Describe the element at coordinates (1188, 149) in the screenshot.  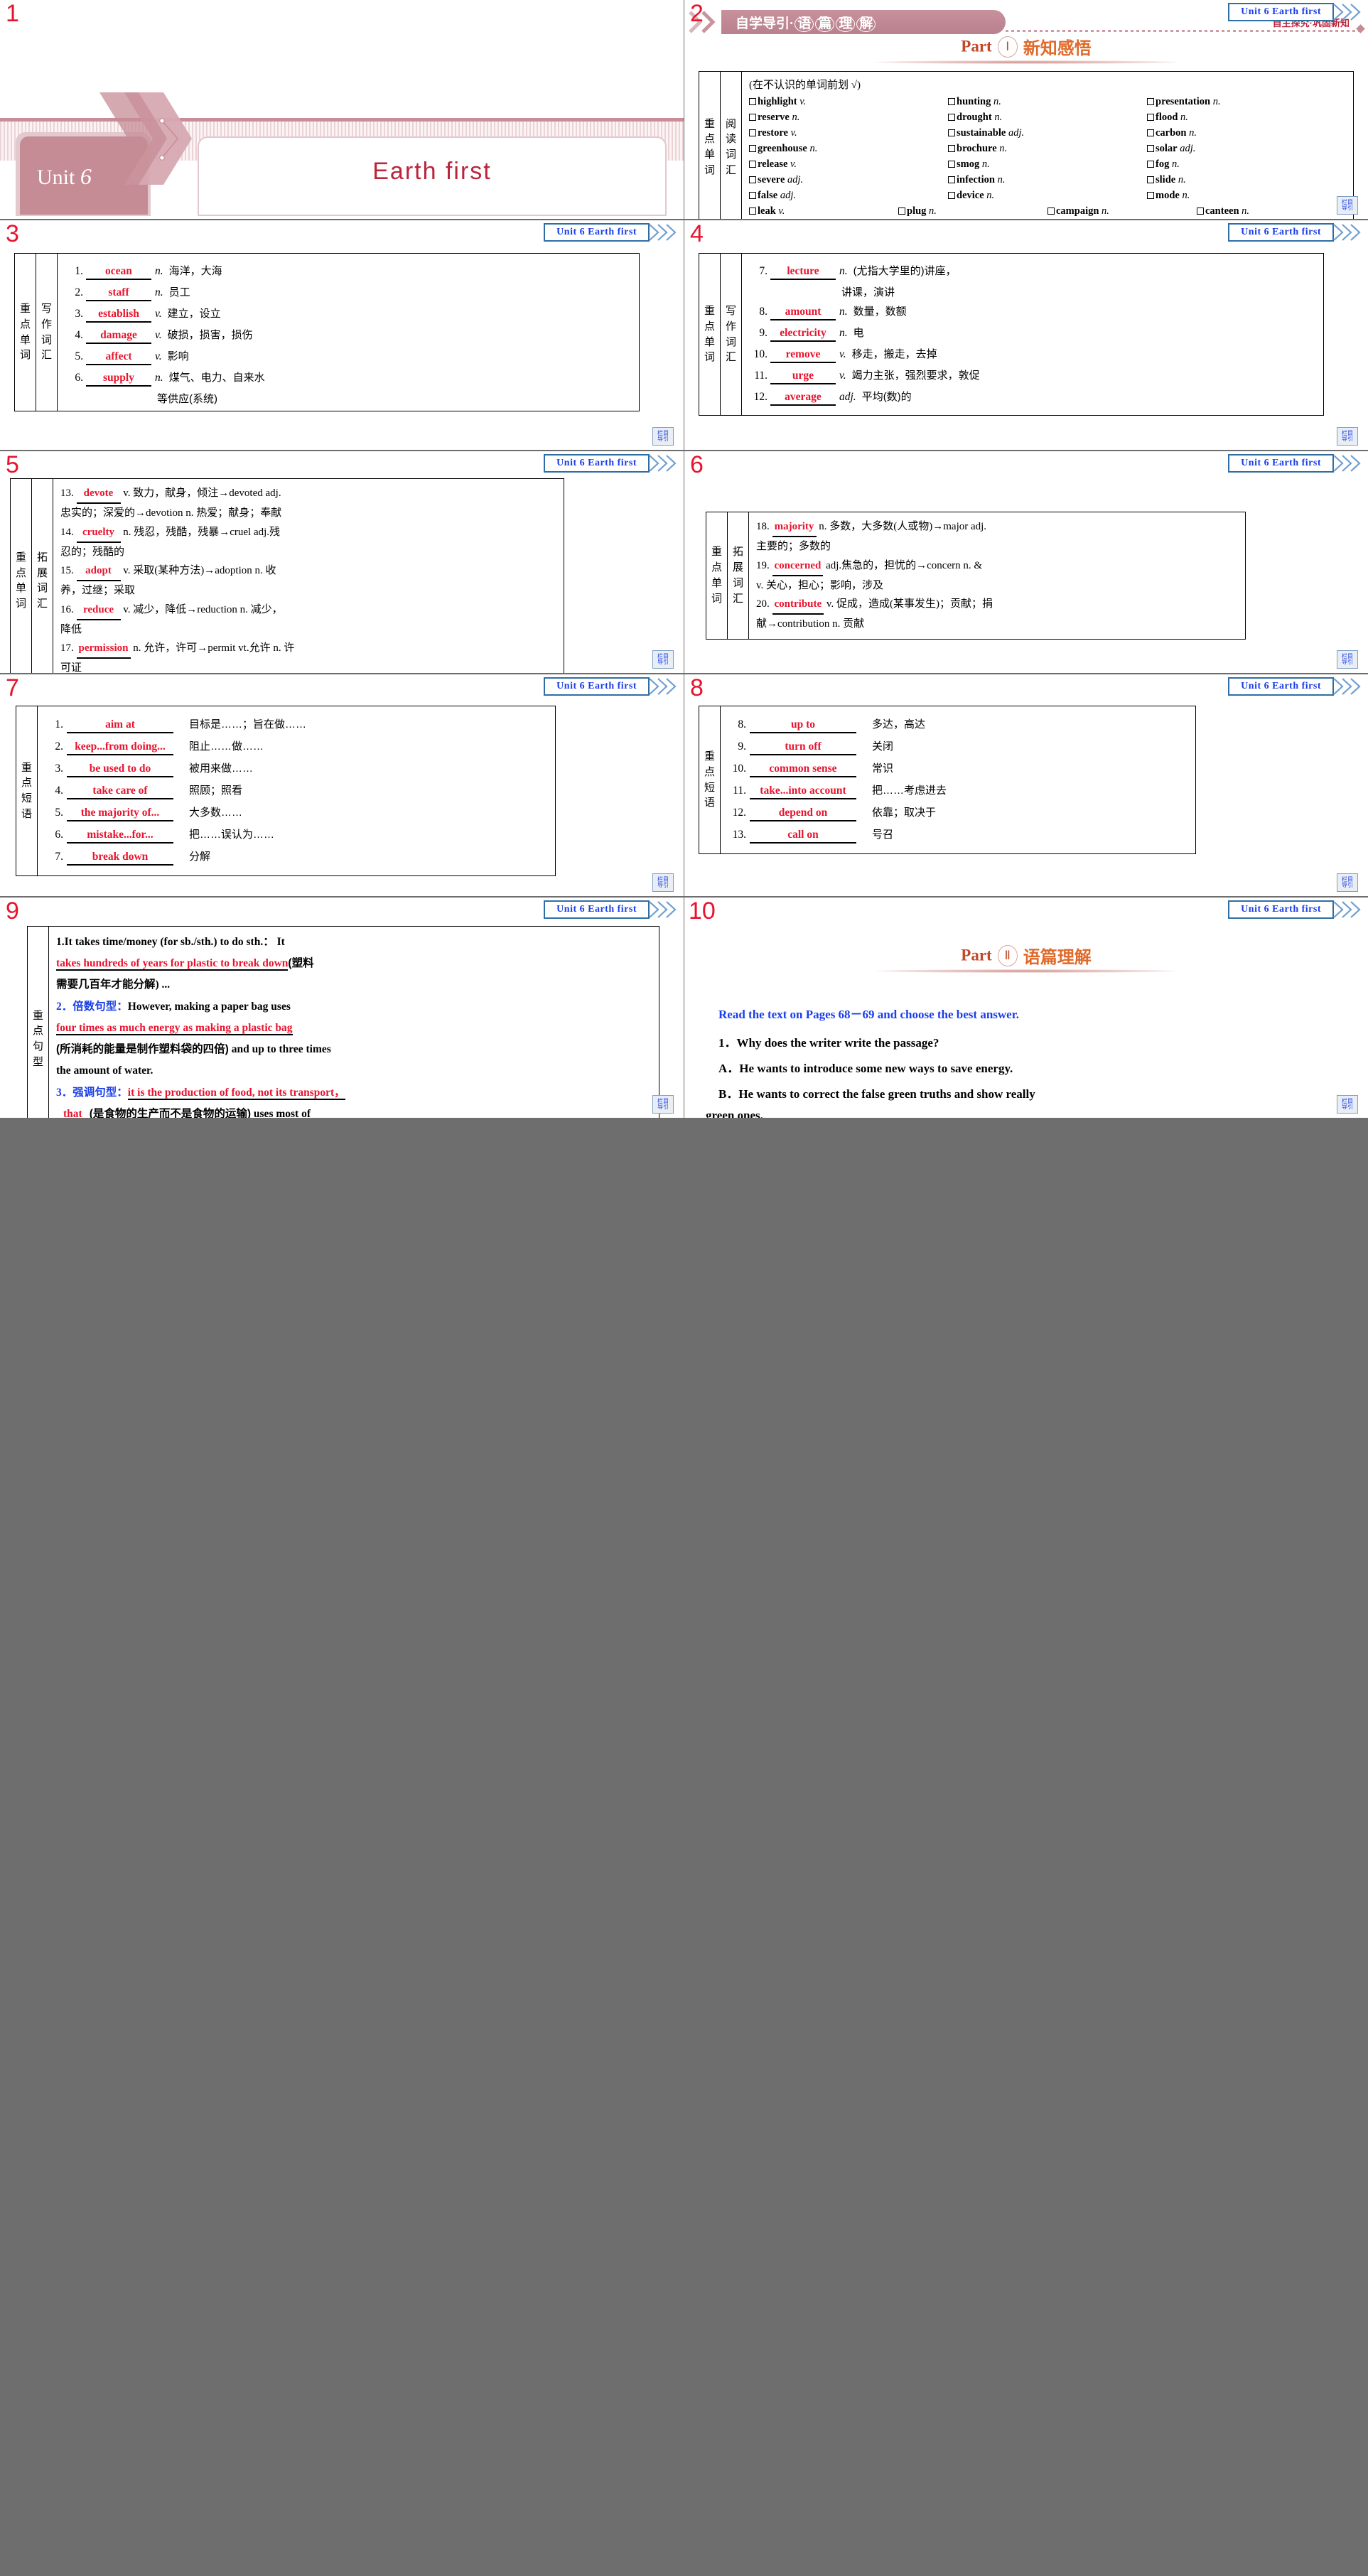
I see `word-pos: adj.` at that location.